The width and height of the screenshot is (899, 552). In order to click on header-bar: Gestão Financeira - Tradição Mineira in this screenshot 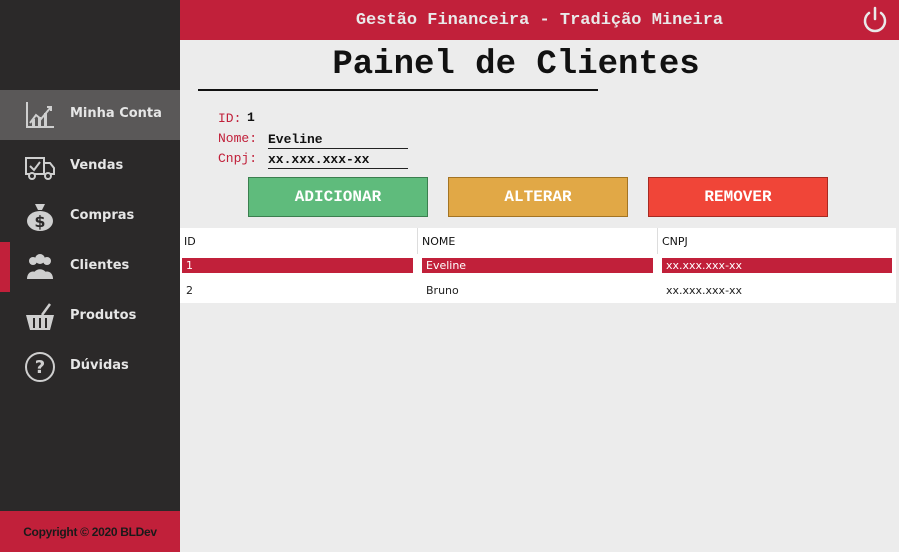, I will do `click(539, 20)`.